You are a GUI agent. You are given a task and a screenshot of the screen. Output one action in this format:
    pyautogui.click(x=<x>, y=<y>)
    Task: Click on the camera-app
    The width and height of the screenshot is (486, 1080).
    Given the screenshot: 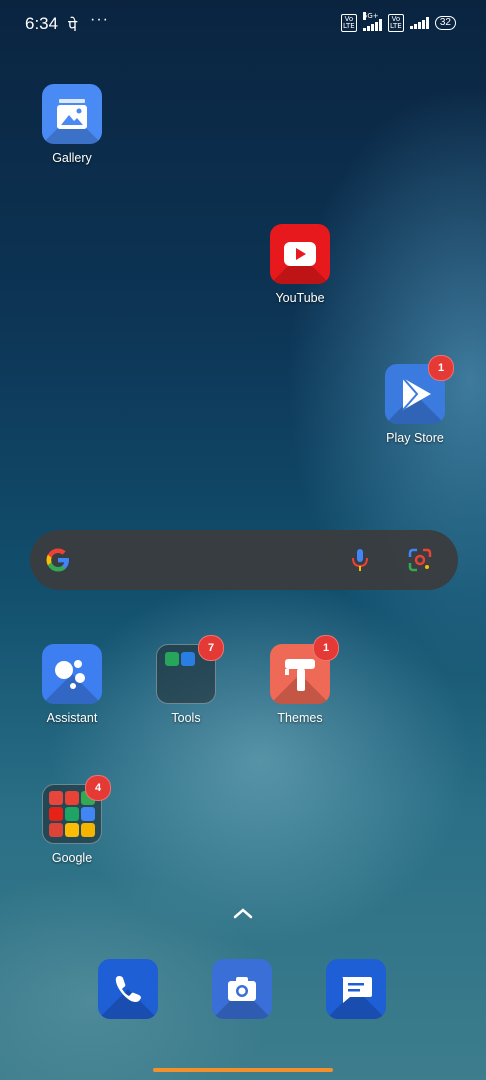 What is the action you would take?
    pyautogui.click(x=242, y=989)
    